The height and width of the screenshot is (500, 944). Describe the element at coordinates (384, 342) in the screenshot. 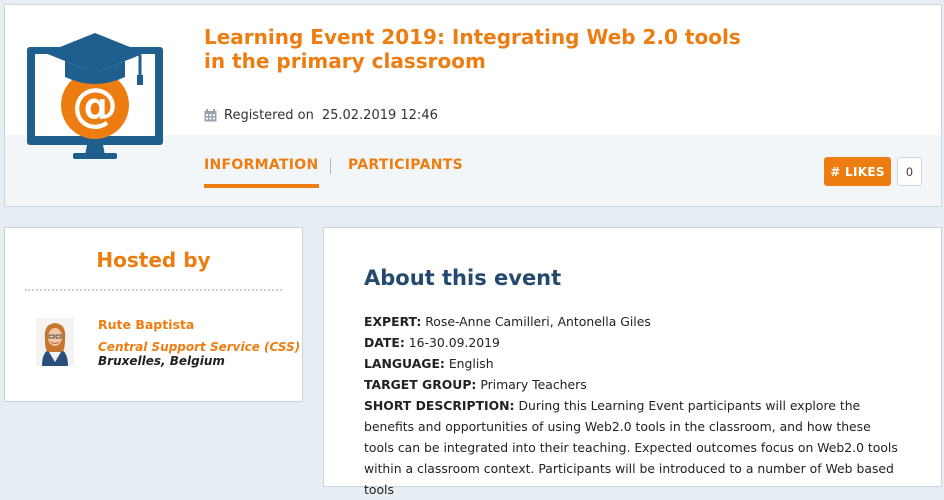

I see `detail-label: DATE:` at that location.